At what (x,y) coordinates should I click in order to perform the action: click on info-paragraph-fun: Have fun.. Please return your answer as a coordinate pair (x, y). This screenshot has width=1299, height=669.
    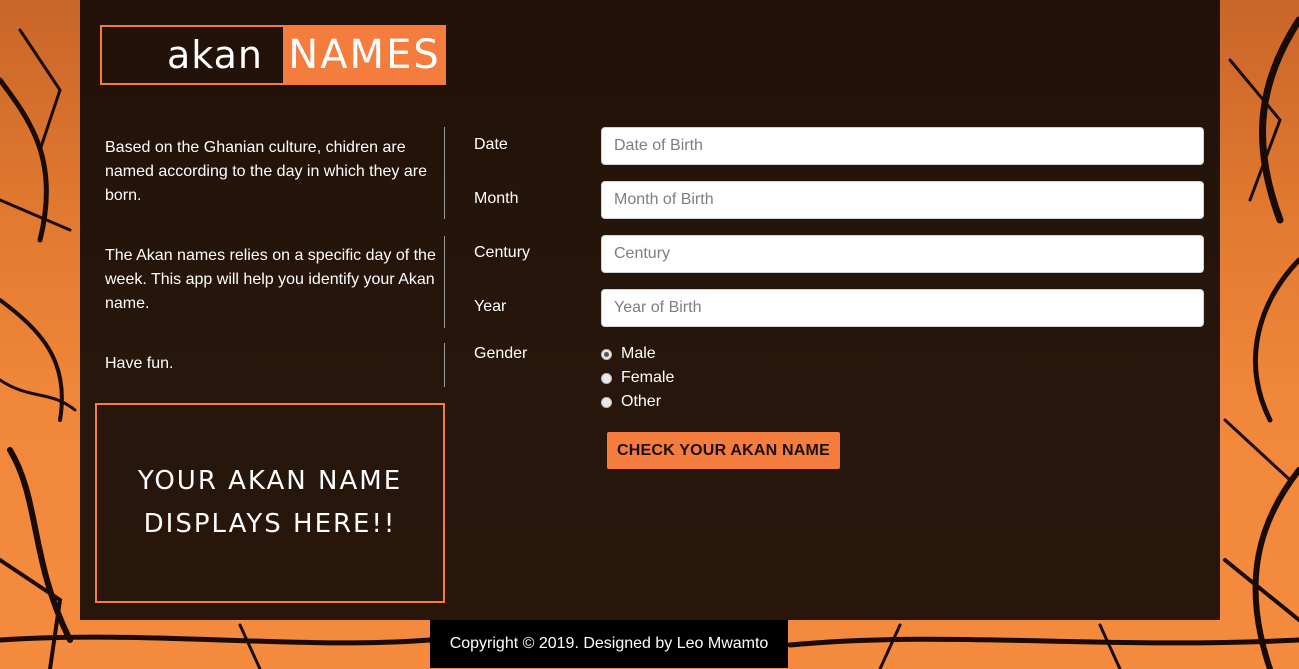
    Looking at the image, I should click on (275, 364).